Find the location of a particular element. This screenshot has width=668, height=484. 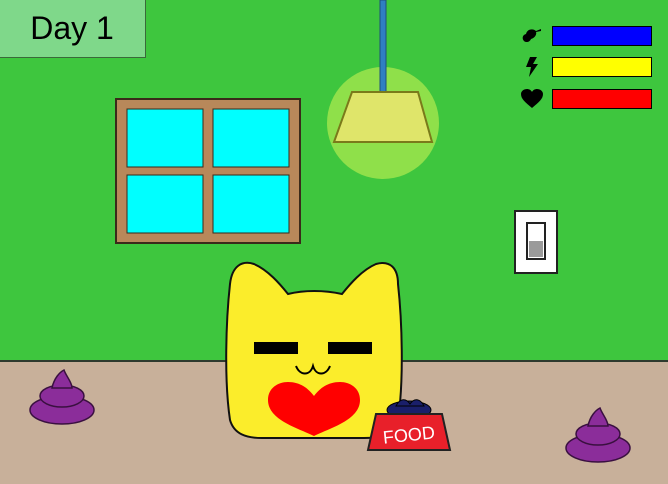

light-switch is located at coordinates (536, 242).